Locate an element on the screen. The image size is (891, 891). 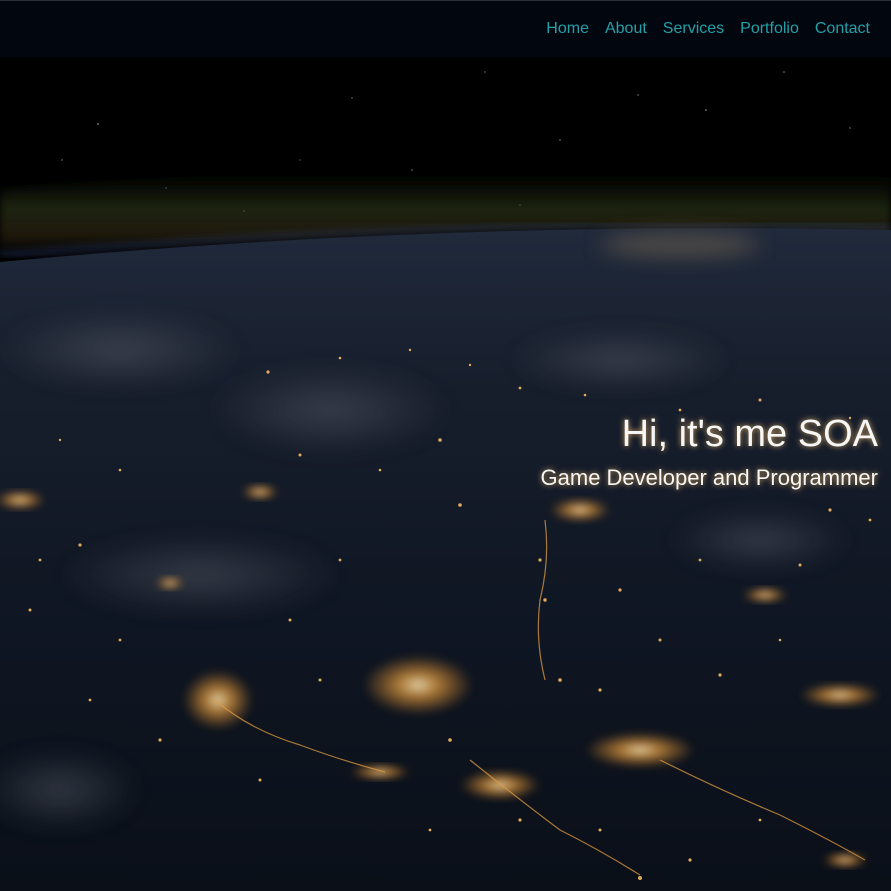
nav-item-portfolio: Portfolio is located at coordinates (769, 29).